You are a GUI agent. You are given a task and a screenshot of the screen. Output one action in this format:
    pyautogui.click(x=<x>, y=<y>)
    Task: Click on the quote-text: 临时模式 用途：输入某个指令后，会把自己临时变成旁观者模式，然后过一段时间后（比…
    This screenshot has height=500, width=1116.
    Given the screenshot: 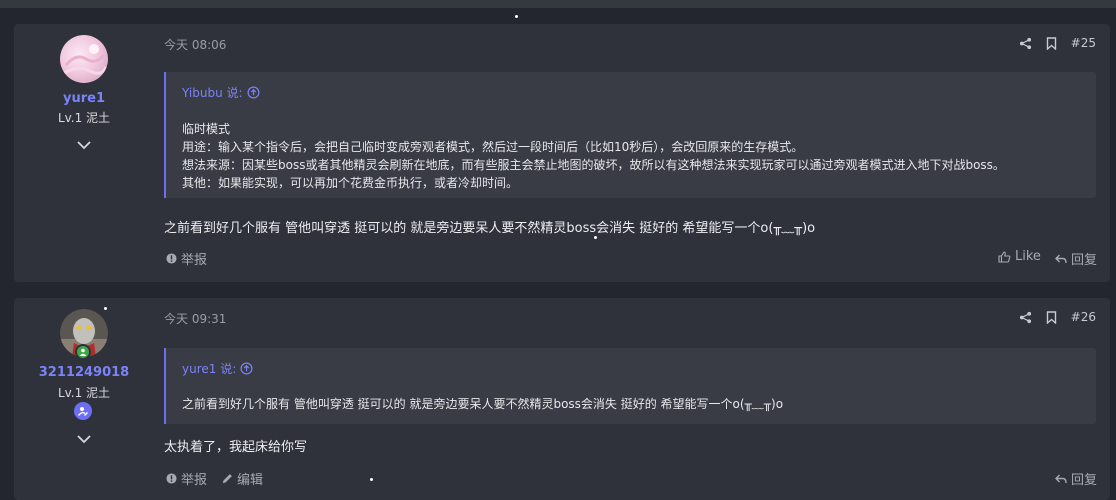 What is the action you would take?
    pyautogui.click(x=593, y=156)
    